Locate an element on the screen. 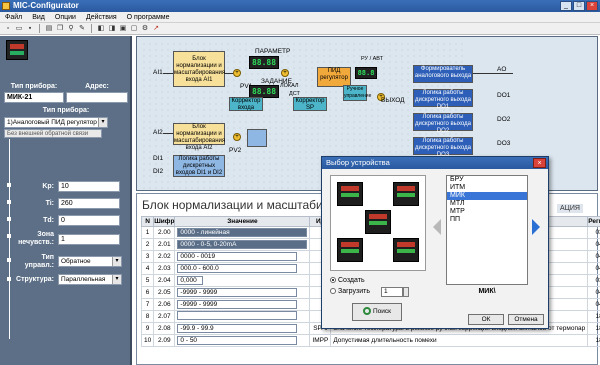  input-corrector-block: Корректор входа is located at coordinates (246, 104).